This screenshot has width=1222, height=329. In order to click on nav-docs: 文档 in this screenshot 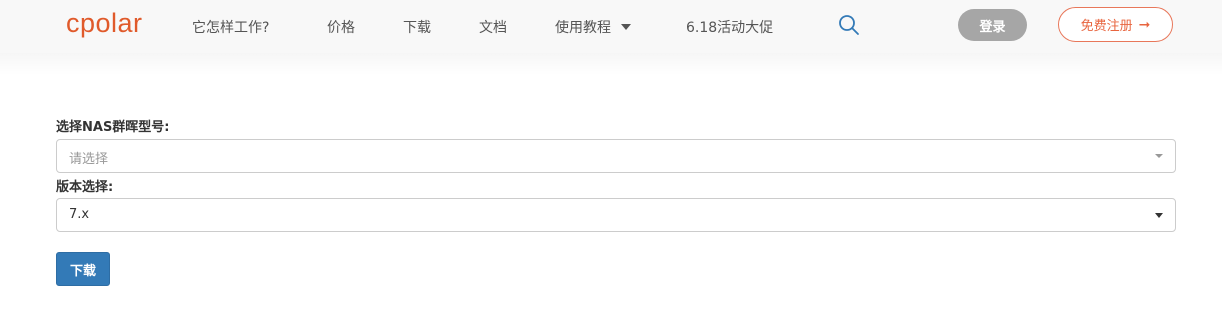, I will do `click(493, 27)`.